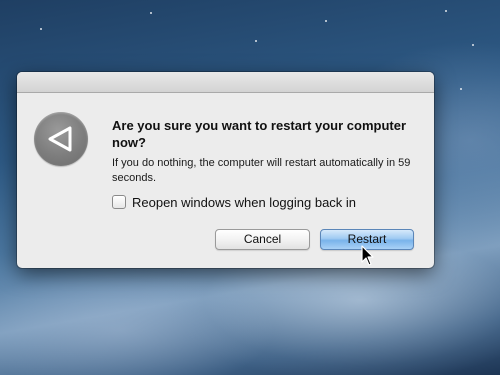  What do you see at coordinates (61, 139) in the screenshot?
I see `restart-triangle-icon` at bounding box center [61, 139].